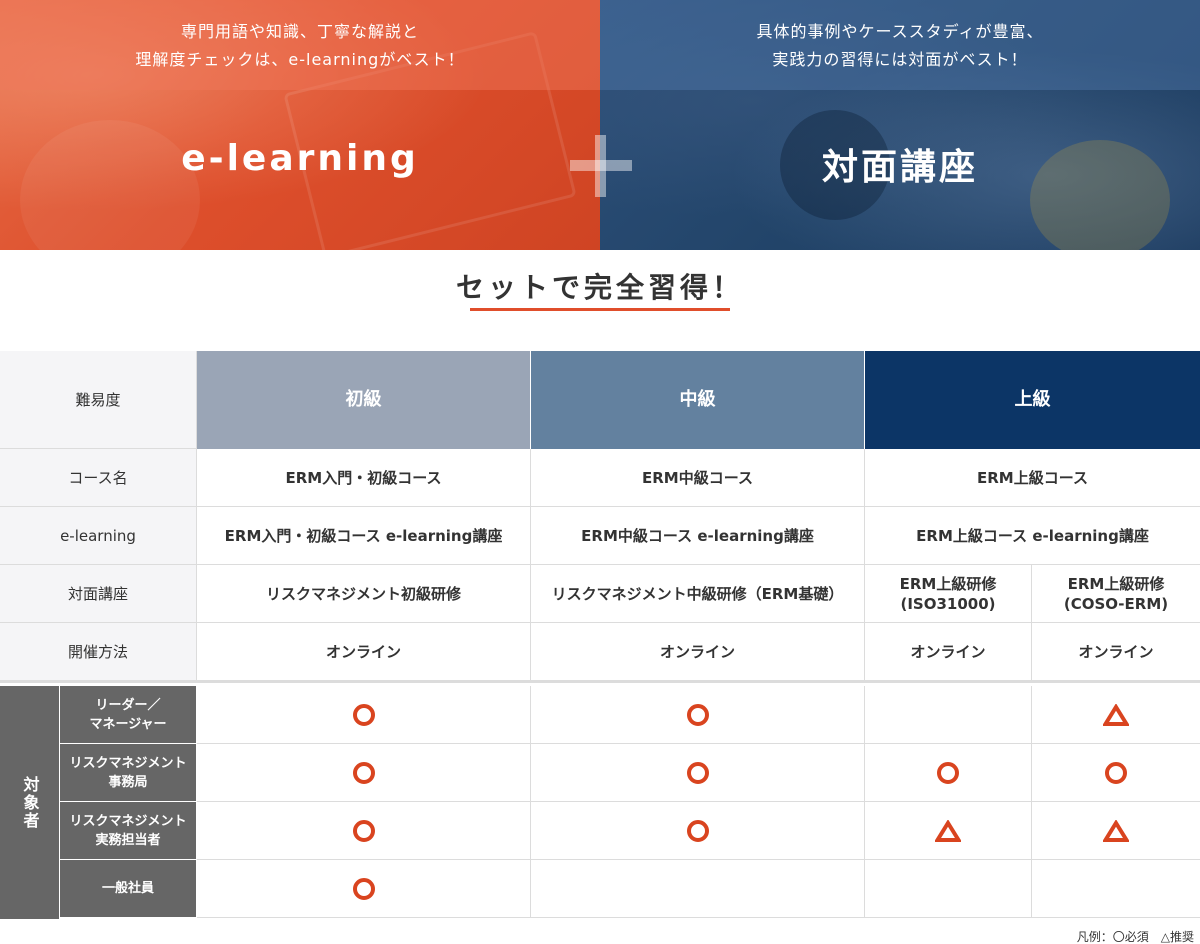 The width and height of the screenshot is (1200, 944). I want to click on hero-right-caption-line1: 具体的事例やケーススタディが豊富、, so click(900, 31).